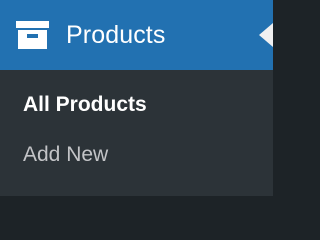  I want to click on menu-separator, so click(136, 203).